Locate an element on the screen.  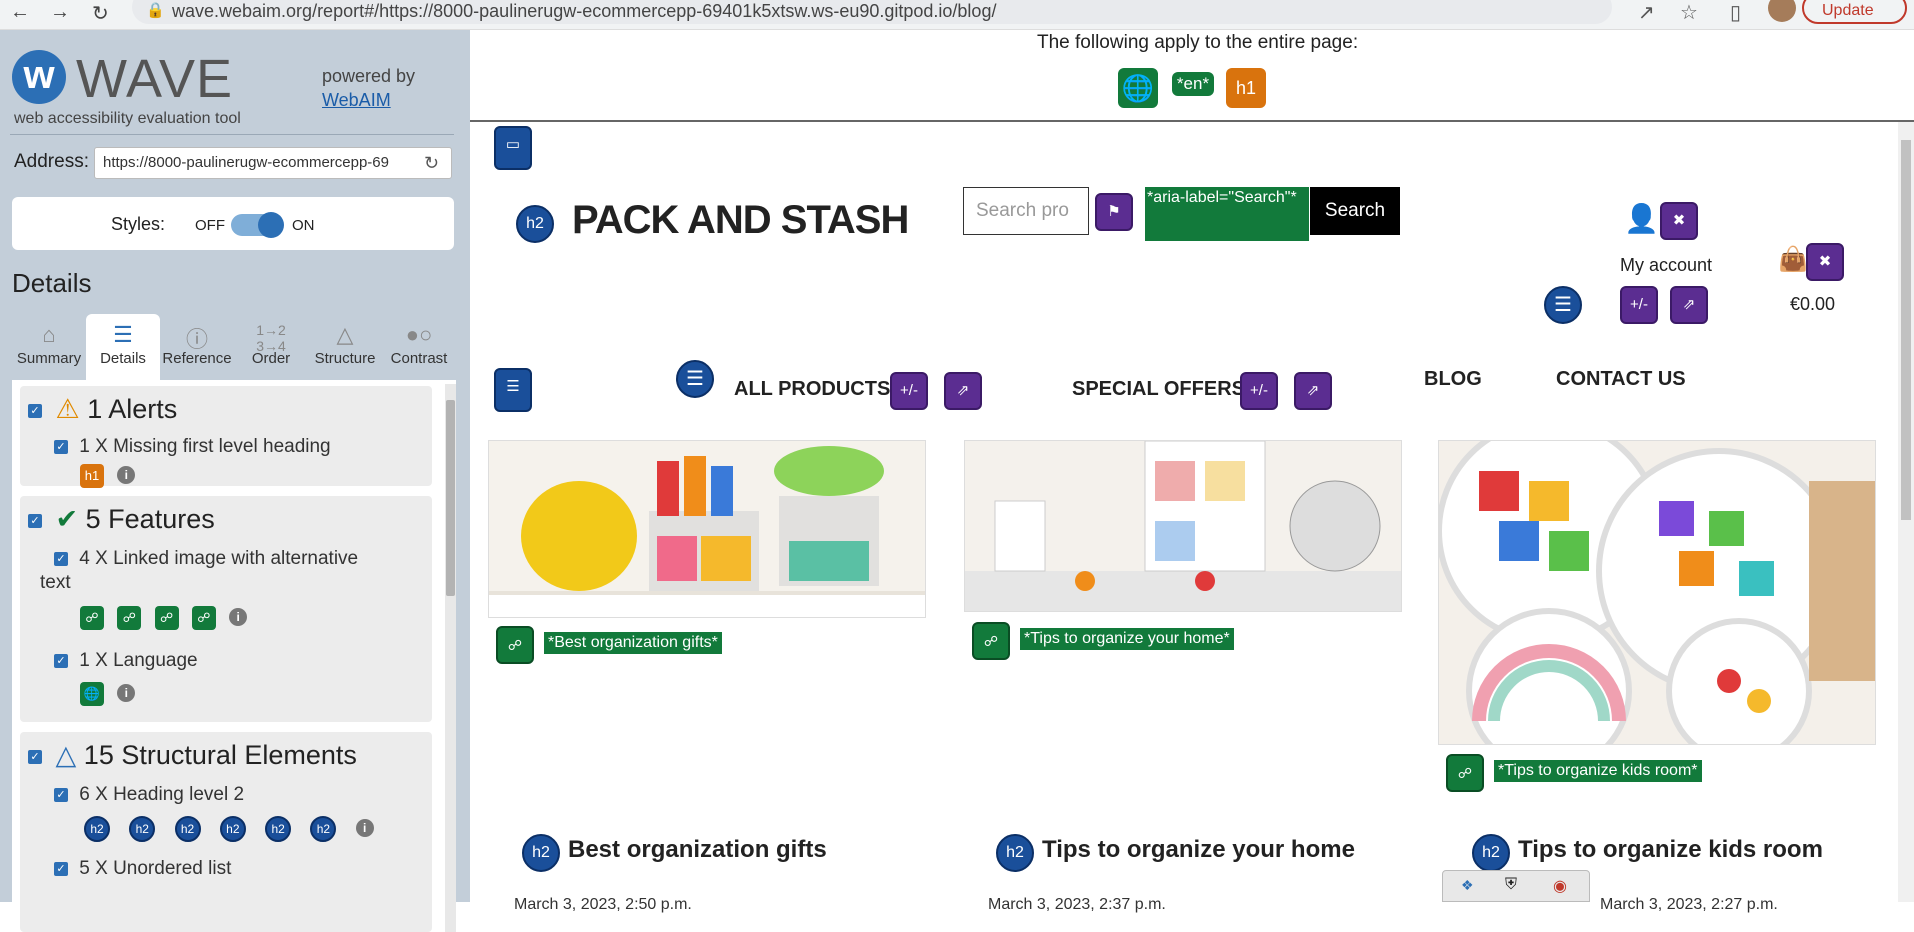
tab-reference: ⓘ Reference is located at coordinates (197, 347).